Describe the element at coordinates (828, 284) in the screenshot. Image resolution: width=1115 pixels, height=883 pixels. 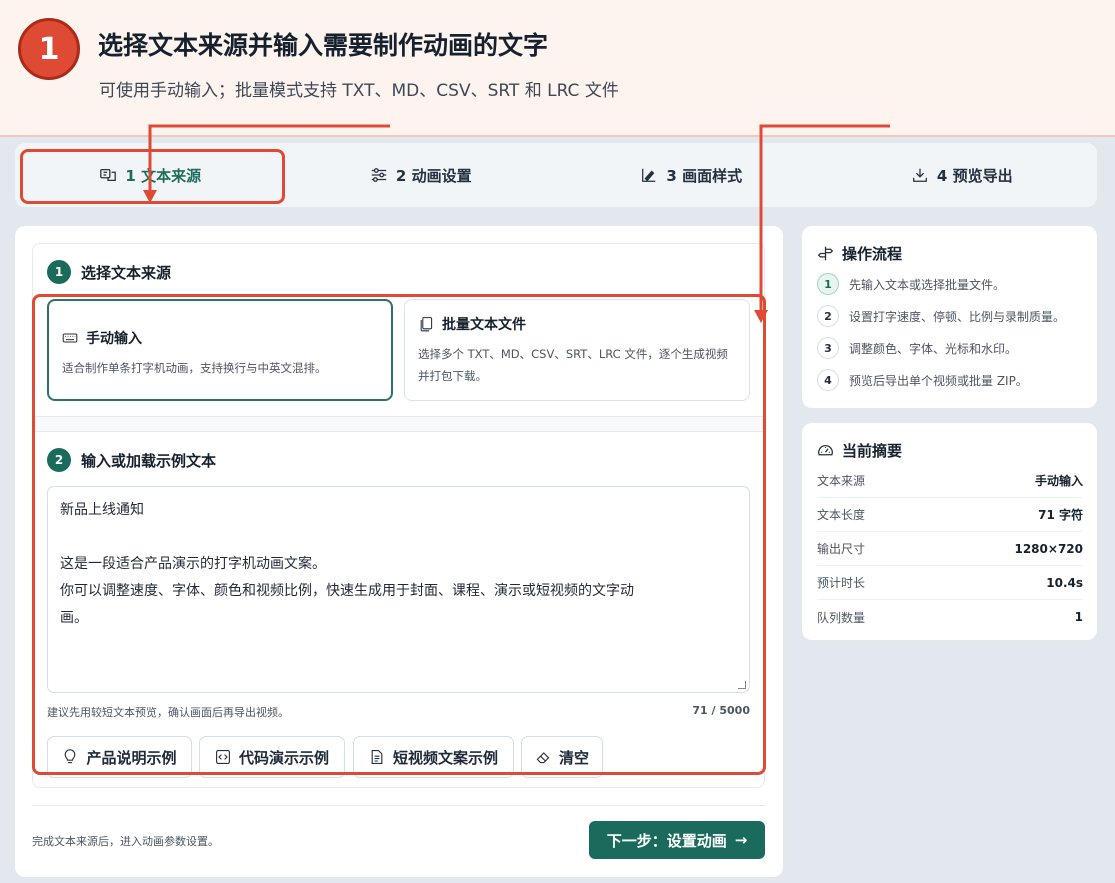
I see `workflow-step-number: 1` at that location.